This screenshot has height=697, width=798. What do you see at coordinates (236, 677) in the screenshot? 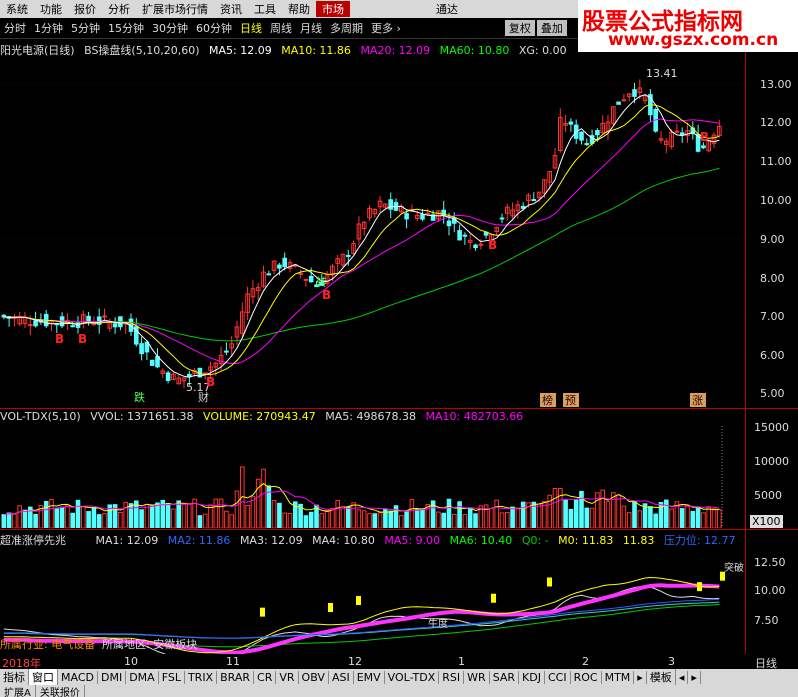
I see `tab-brar: BRAR` at bounding box center [236, 677].